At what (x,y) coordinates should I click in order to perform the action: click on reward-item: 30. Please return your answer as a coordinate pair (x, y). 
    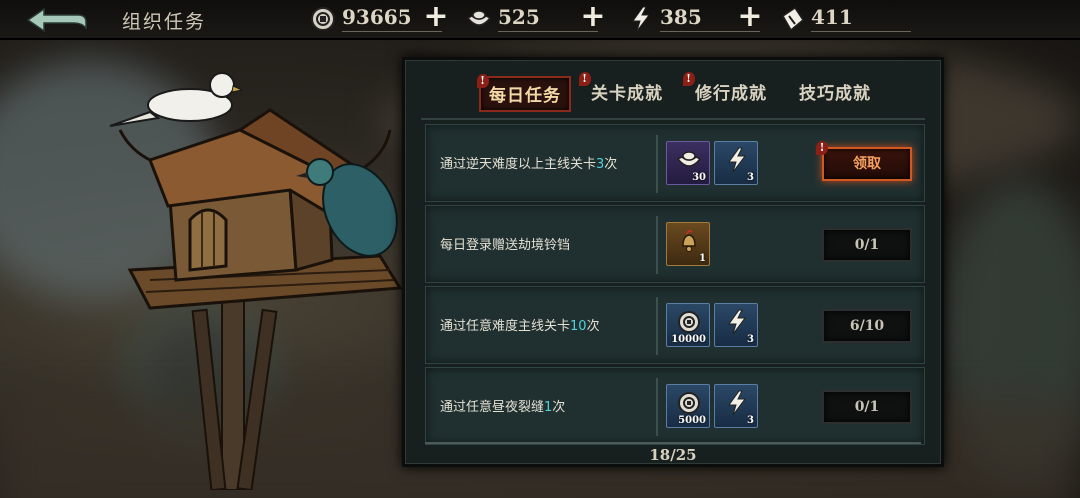
    Looking at the image, I should click on (688, 163).